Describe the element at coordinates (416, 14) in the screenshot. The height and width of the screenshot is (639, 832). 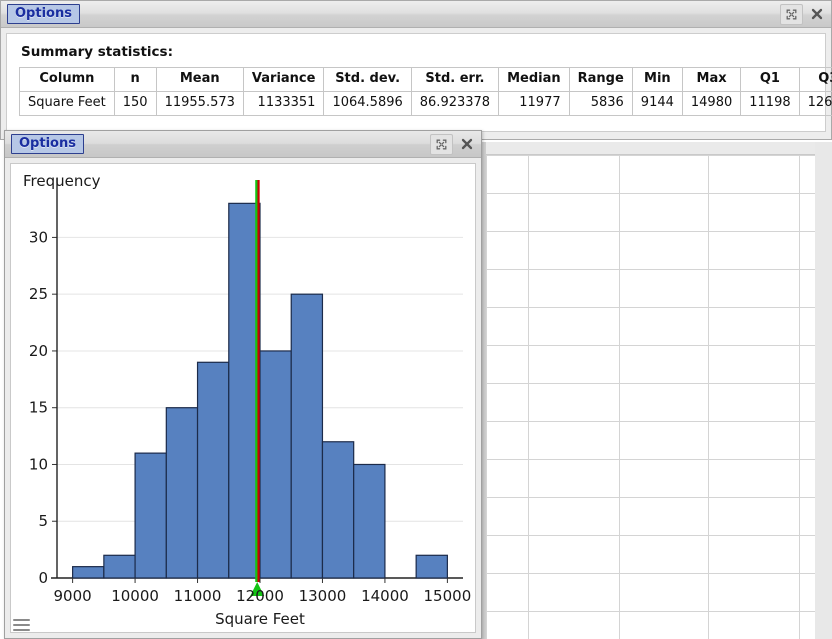
I see `summary-window-titlebar: Options` at that location.